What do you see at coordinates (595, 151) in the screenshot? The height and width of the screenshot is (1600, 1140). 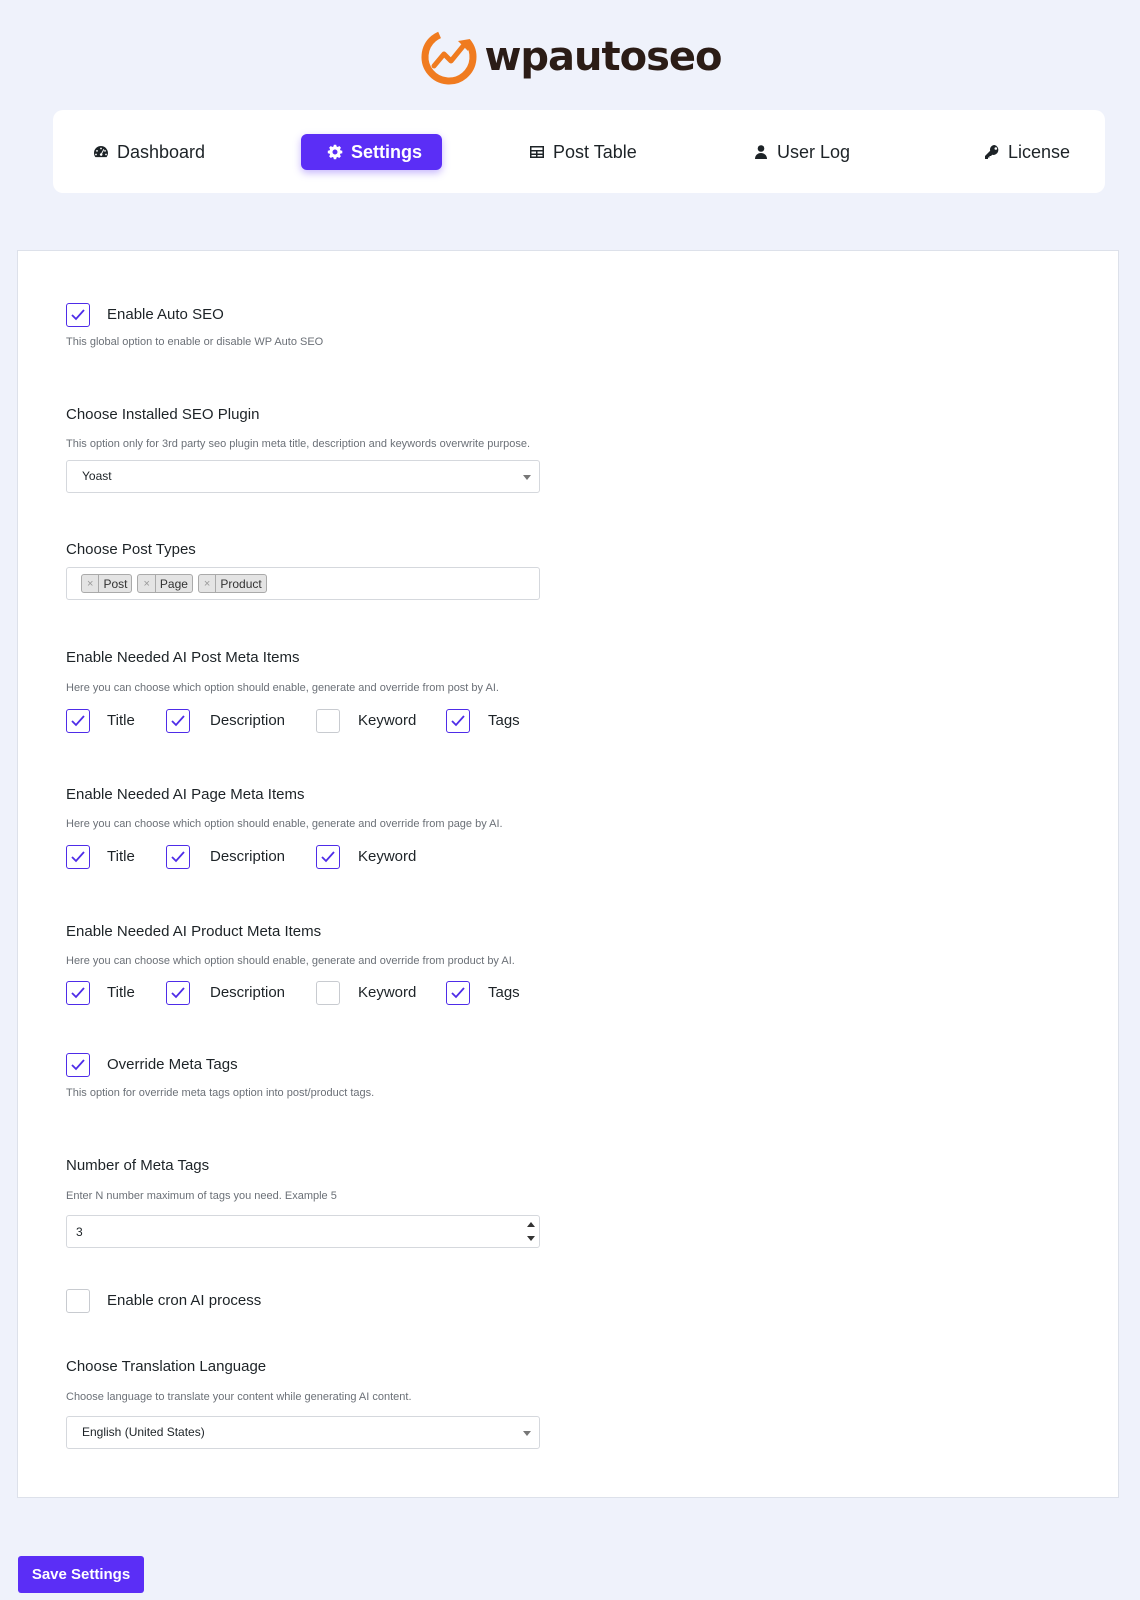 I see `nav-label: Post Table` at bounding box center [595, 151].